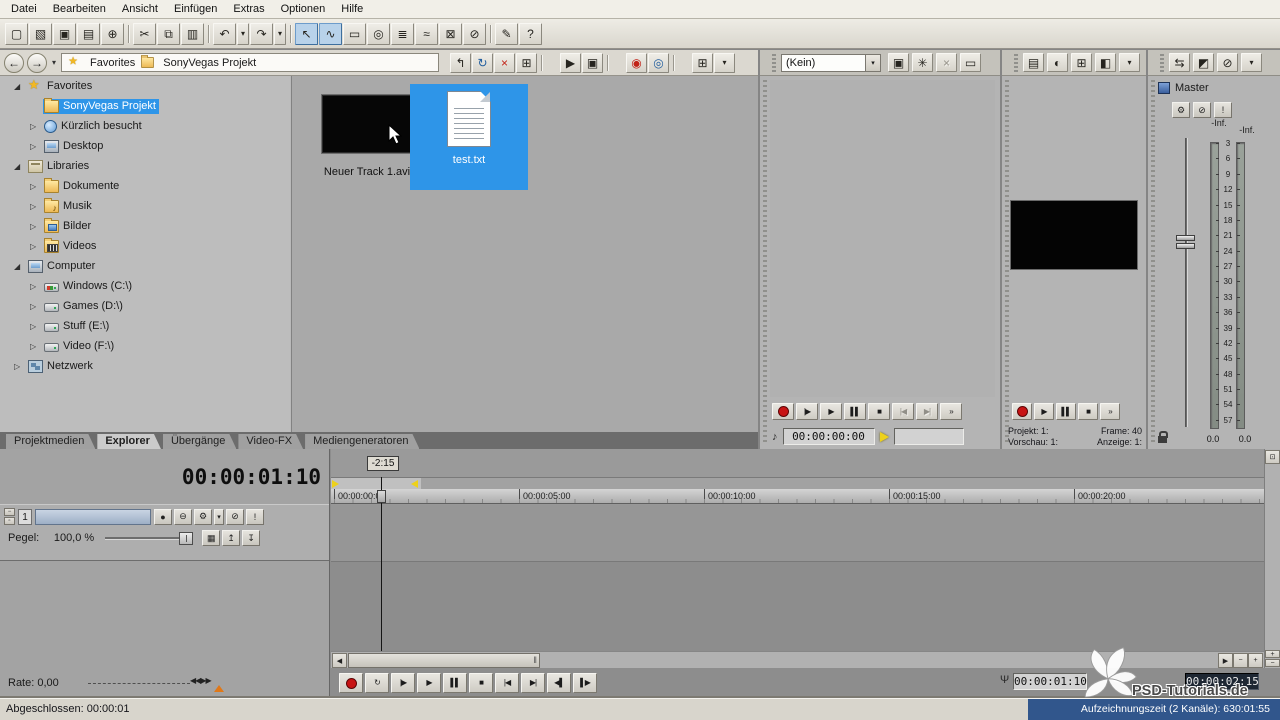 The image size is (1280, 720). What do you see at coordinates (139, 683) in the screenshot?
I see `rate-slider-track` at bounding box center [139, 683].